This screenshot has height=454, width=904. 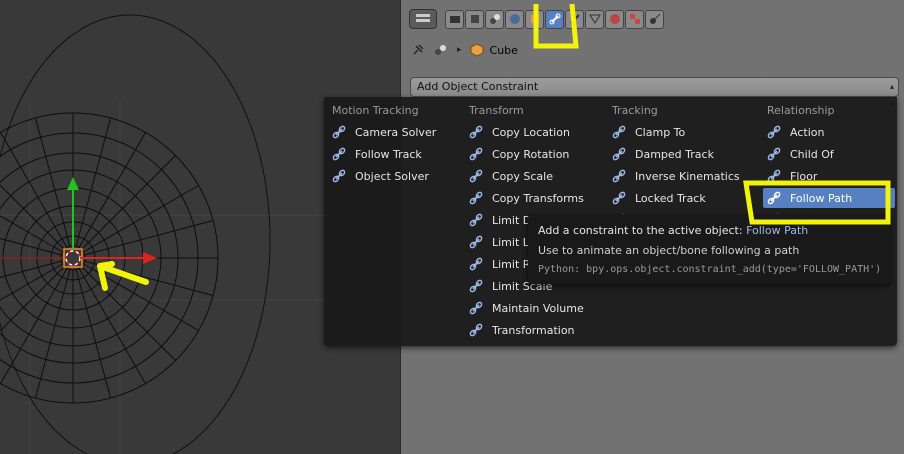 What do you see at coordinates (648, 132) in the screenshot?
I see `menu-item-clamp-to: Clamp To` at bounding box center [648, 132].